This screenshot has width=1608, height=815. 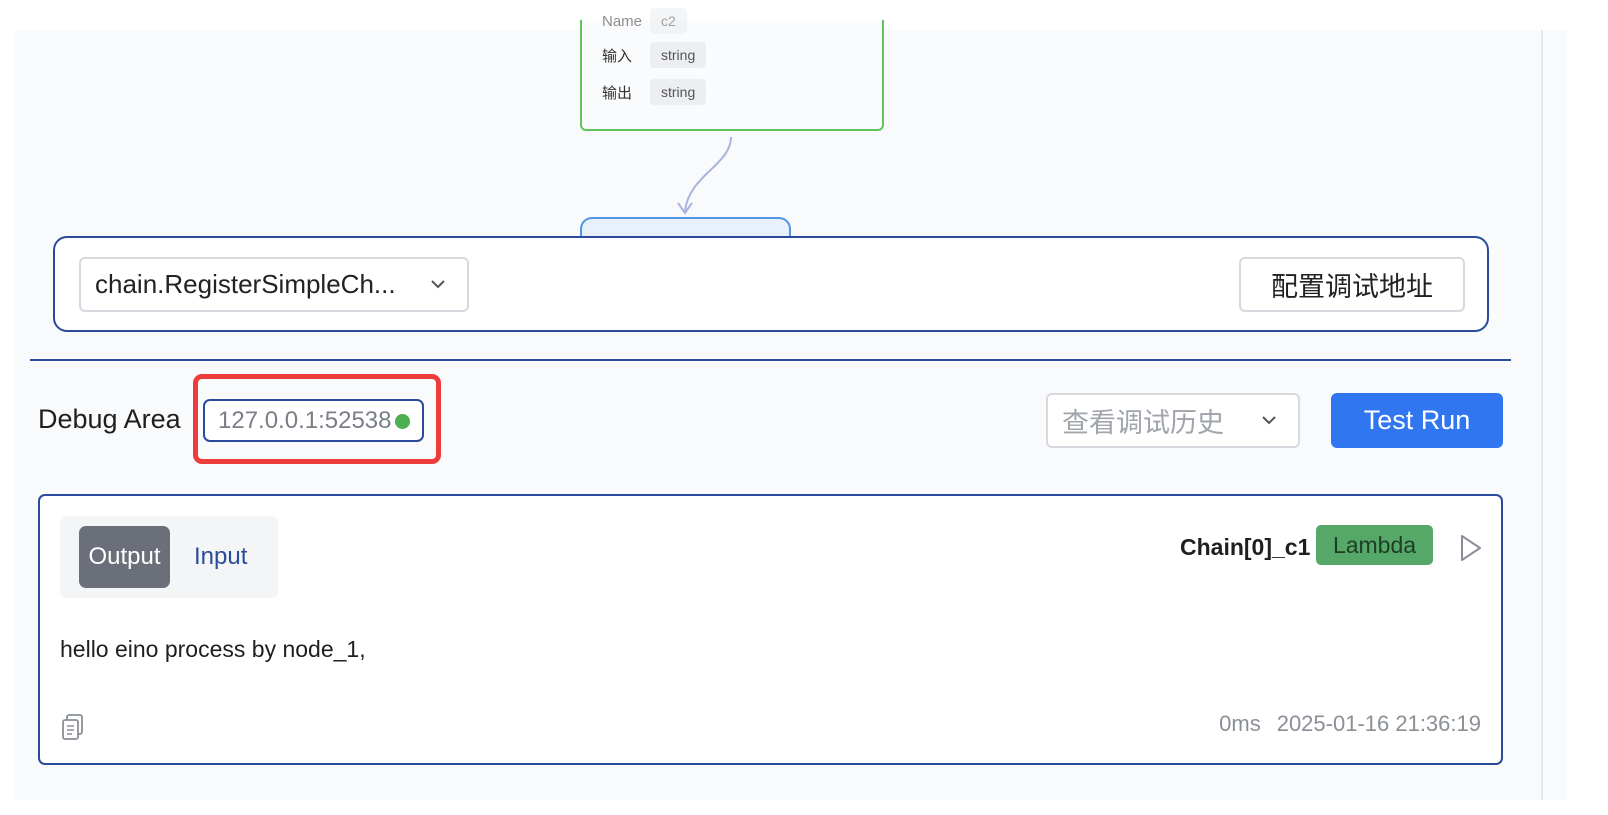 What do you see at coordinates (1240, 723) in the screenshot?
I see `result-duration: 0ms` at bounding box center [1240, 723].